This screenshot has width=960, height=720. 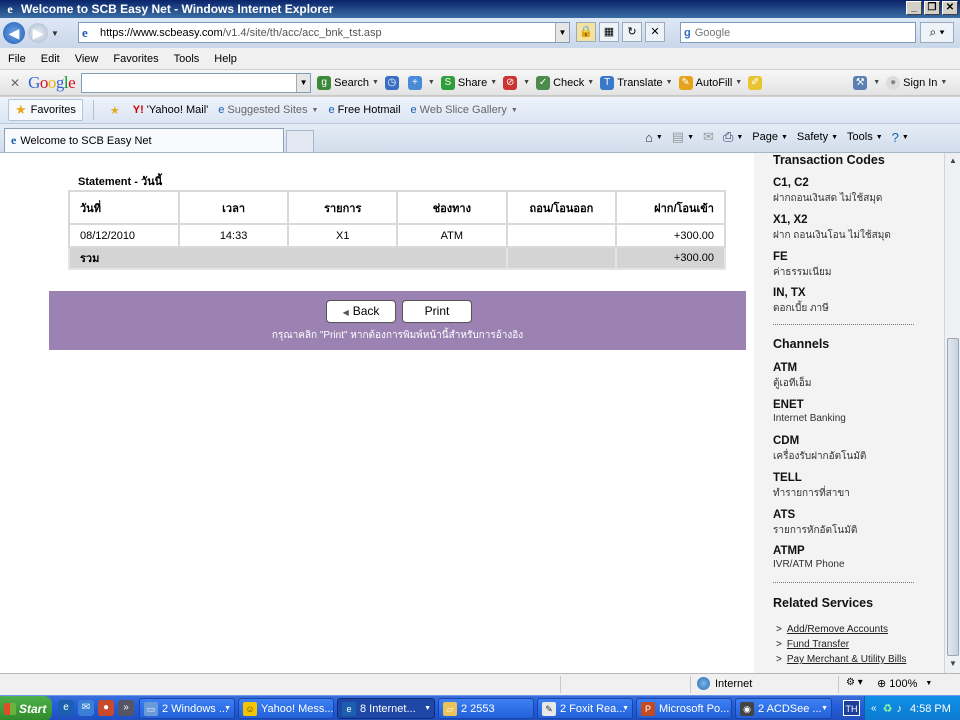 I want to click on tray-expand-icon: «, so click(x=874, y=708).